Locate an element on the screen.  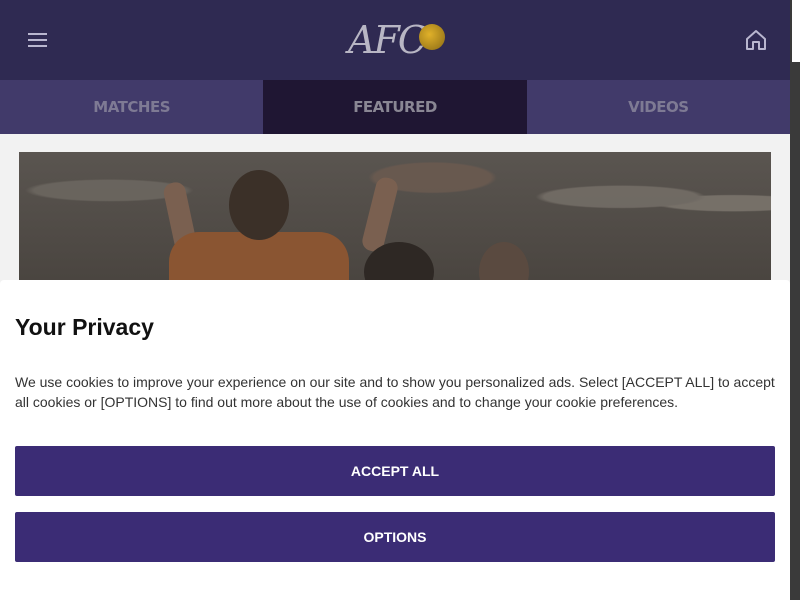
tab-bar: MATCHES FEATURED VIDEOS is located at coordinates (395, 107).